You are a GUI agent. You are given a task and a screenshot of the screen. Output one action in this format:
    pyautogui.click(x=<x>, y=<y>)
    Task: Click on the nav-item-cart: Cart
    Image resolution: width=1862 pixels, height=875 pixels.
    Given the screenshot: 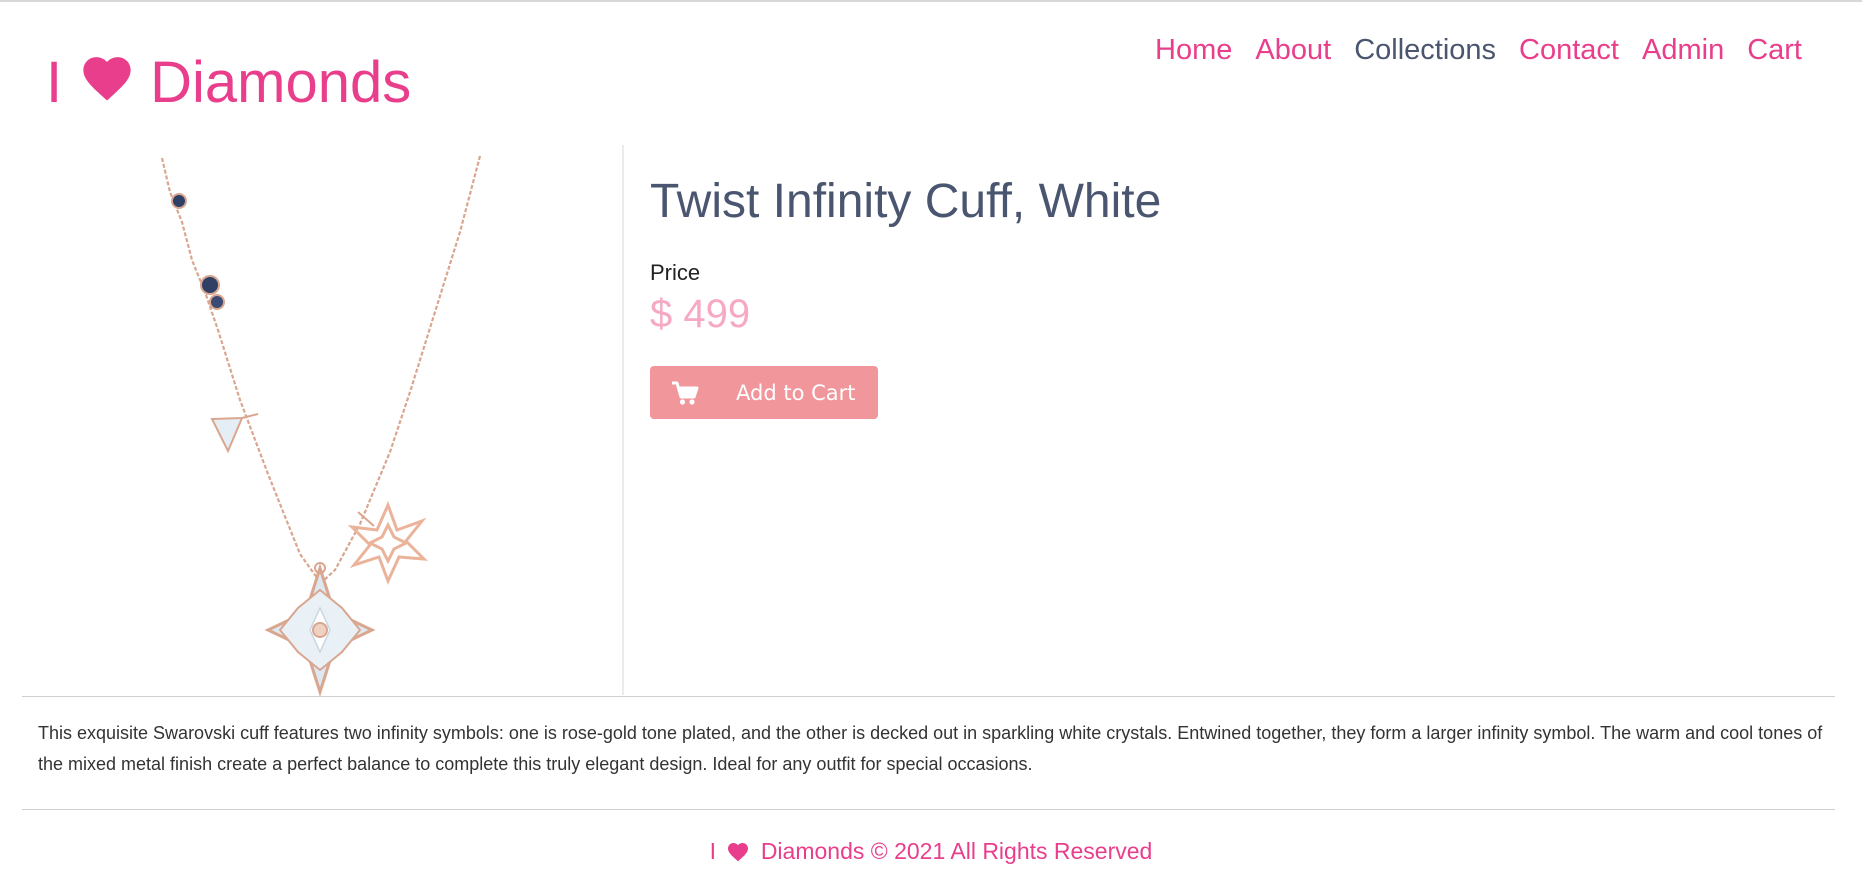 What is the action you would take?
    pyautogui.click(x=1774, y=50)
    